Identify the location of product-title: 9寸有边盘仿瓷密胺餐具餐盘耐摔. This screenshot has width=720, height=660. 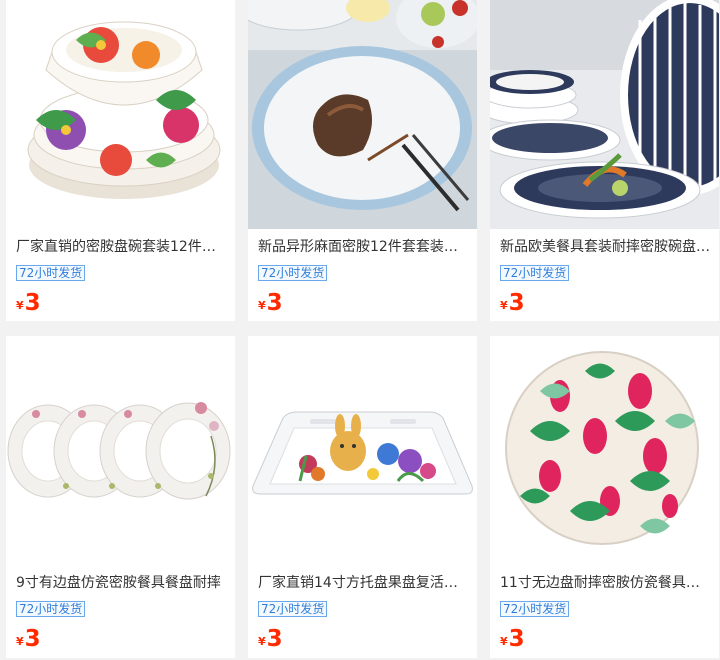
(122, 583).